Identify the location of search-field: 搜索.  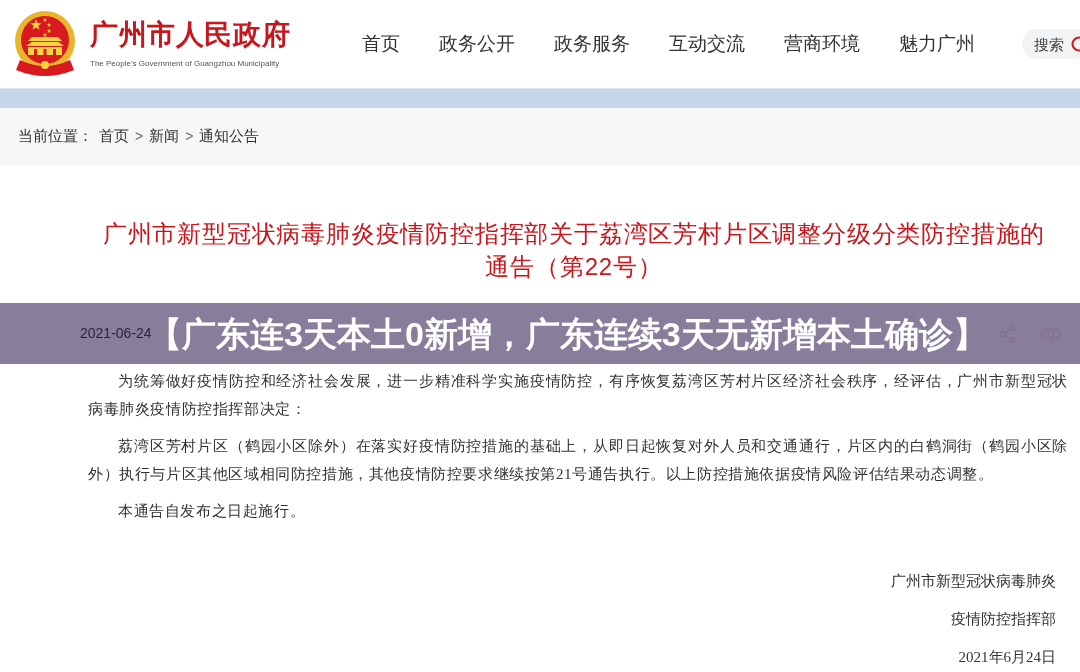
(1051, 44).